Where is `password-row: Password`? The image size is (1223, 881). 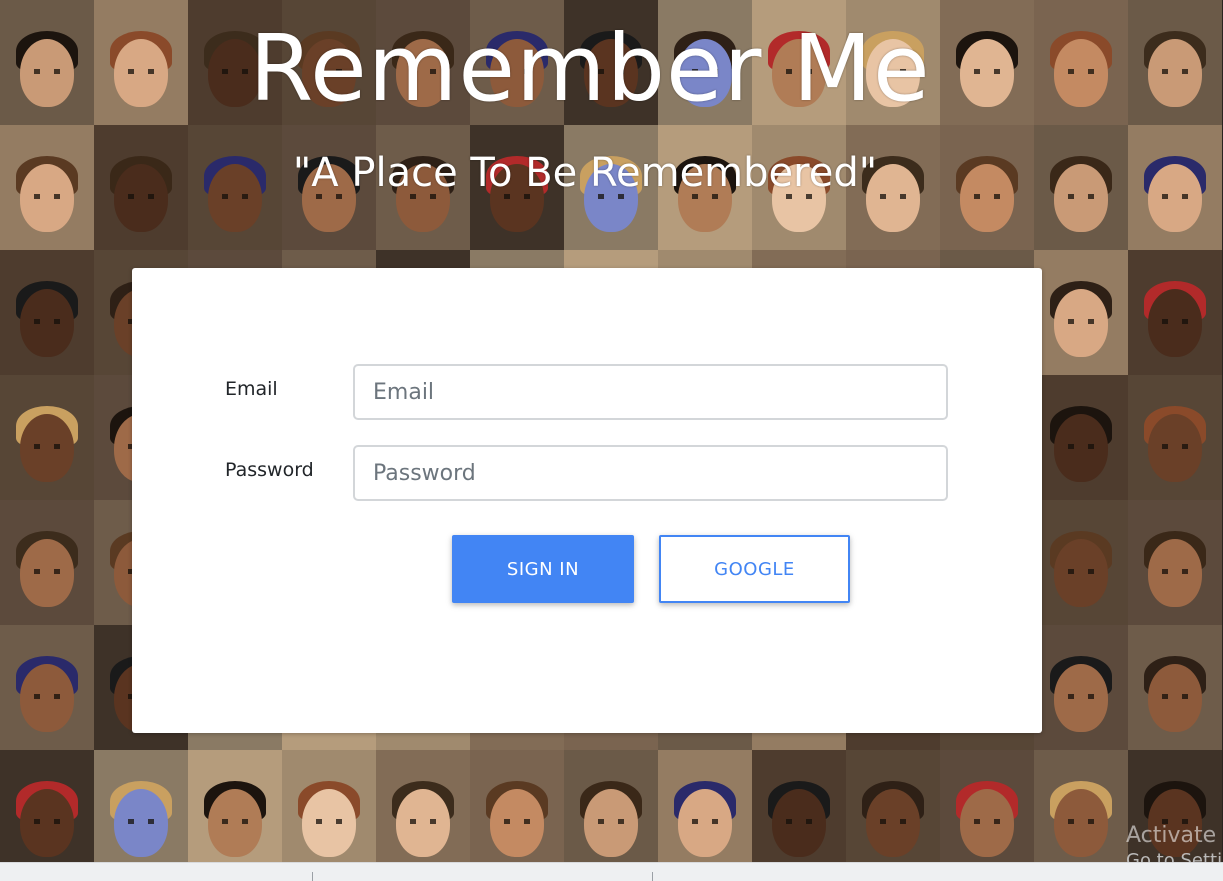 password-row: Password is located at coordinates (587, 473).